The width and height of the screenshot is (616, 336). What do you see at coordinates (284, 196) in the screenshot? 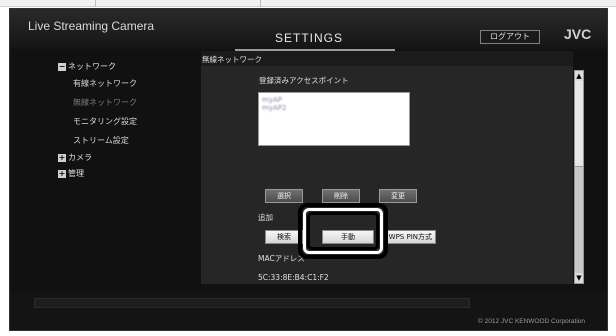
I see `select-button: 選択` at bounding box center [284, 196].